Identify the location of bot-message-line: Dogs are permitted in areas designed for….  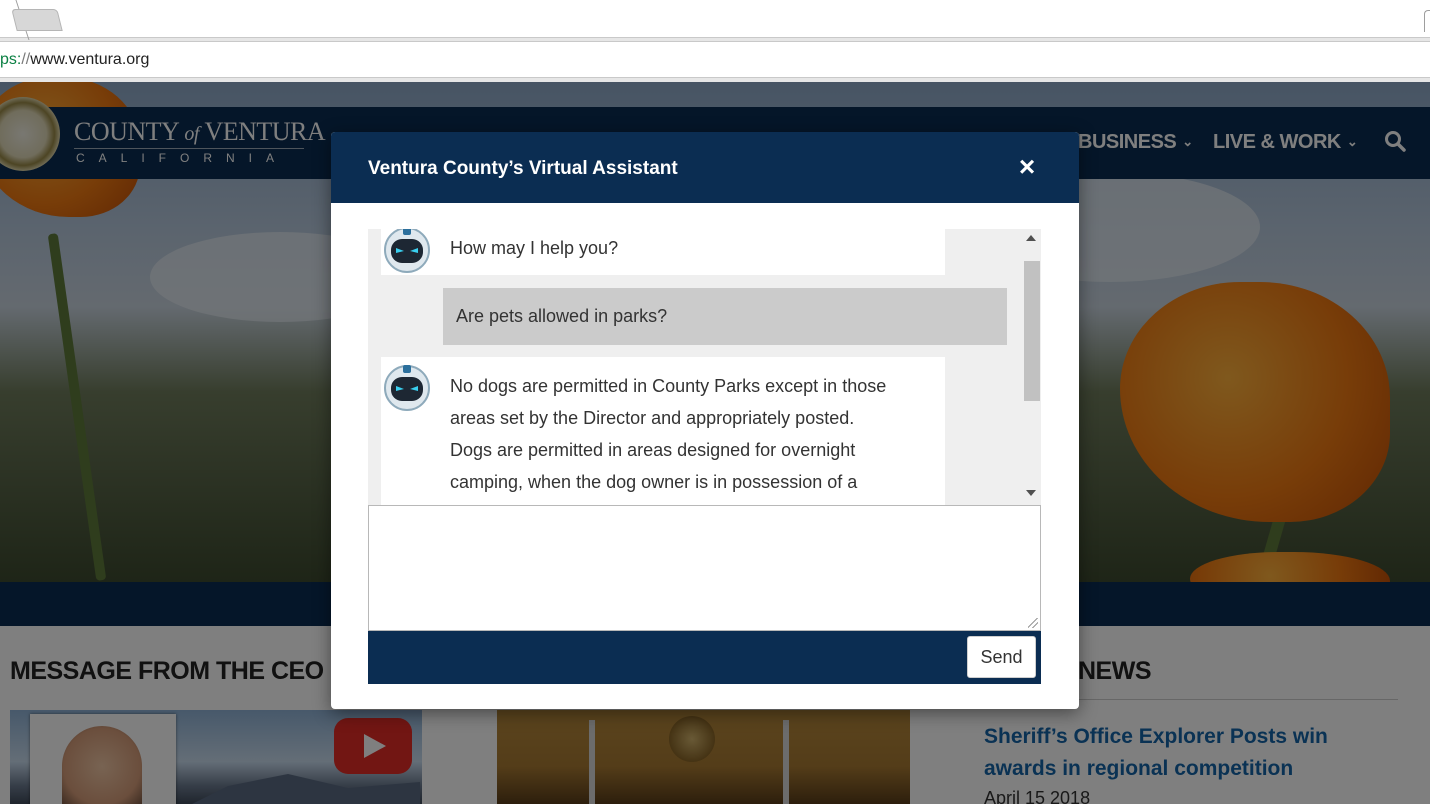
(653, 450).